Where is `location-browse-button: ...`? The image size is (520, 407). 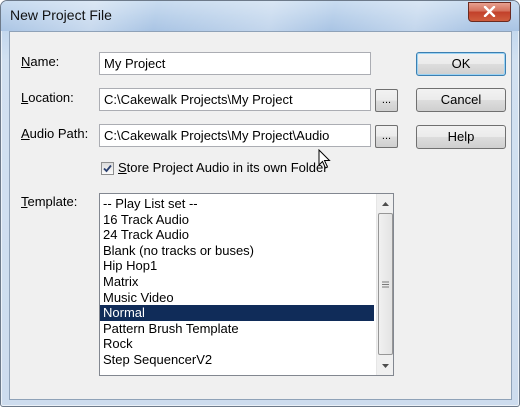
location-browse-button: ... is located at coordinates (386, 100).